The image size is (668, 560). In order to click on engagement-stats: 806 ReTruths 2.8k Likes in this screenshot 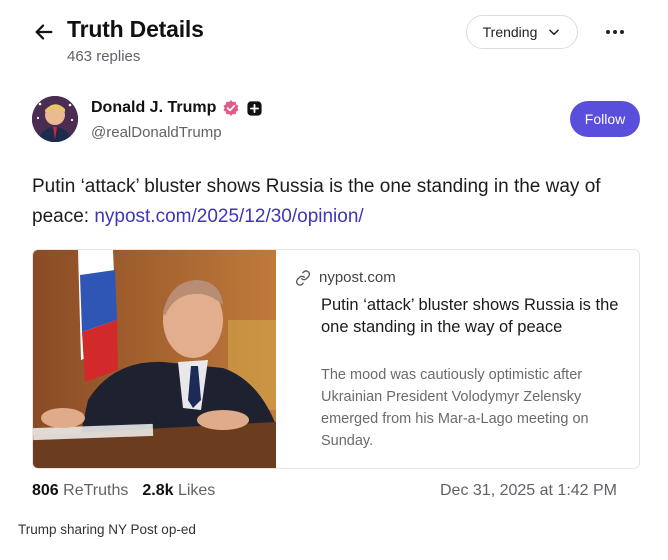, I will do `click(123, 491)`.